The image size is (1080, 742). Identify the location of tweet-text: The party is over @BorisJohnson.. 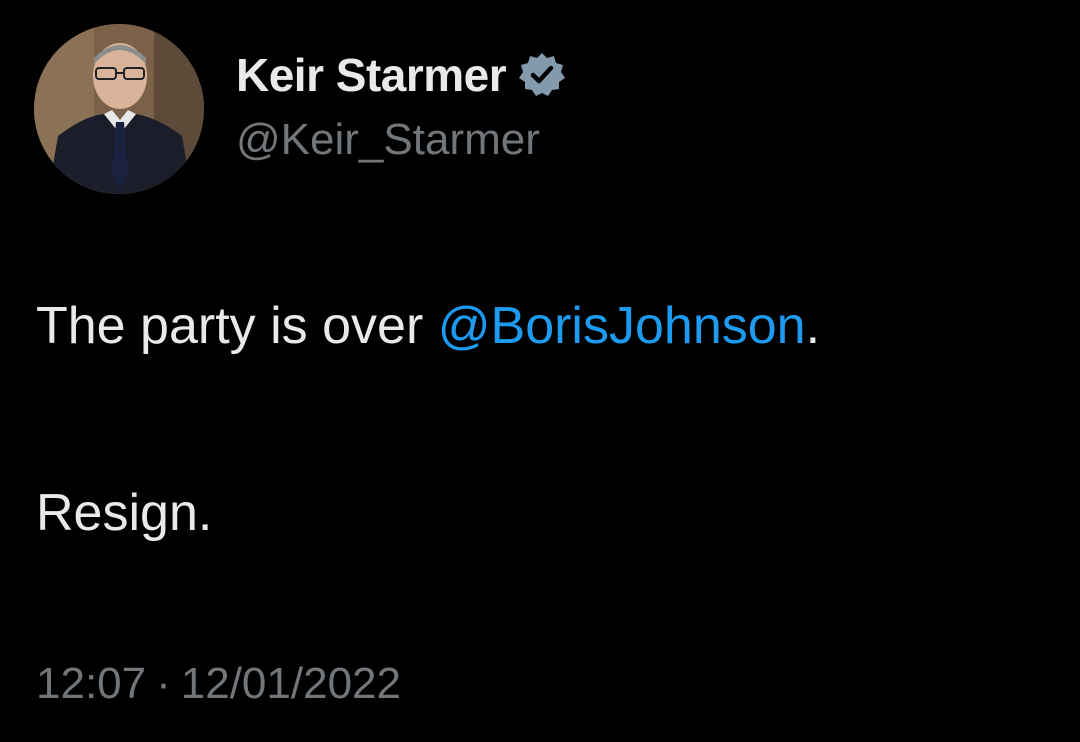
(428, 326).